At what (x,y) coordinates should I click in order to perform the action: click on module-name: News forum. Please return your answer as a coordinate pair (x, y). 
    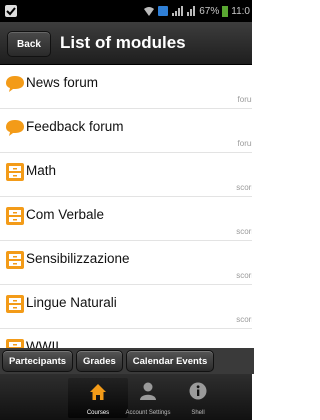
    Looking at the image, I should click on (62, 82).